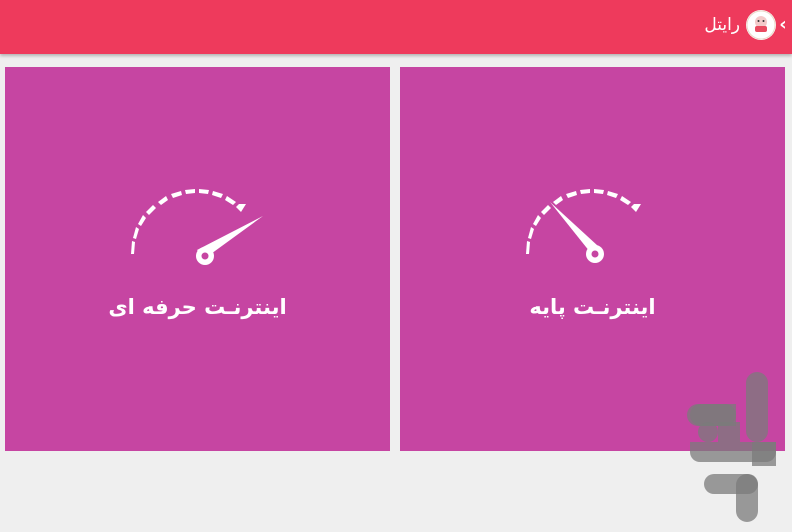  What do you see at coordinates (731, 447) in the screenshot?
I see `bazaar-logo-icon` at bounding box center [731, 447].